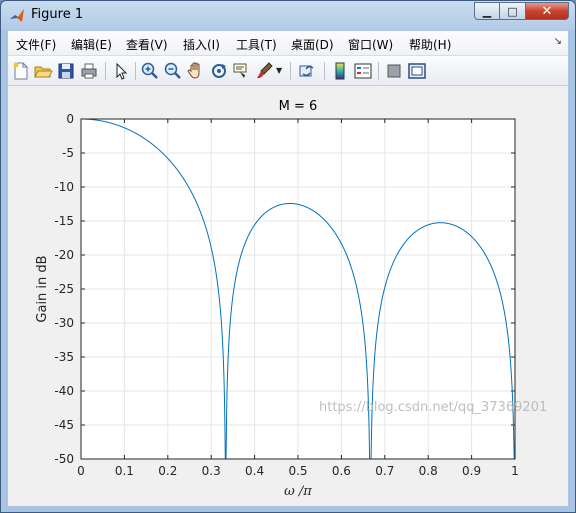 Image resolution: width=576 pixels, height=513 pixels. I want to click on toolbar: ▼, so click(288, 71).